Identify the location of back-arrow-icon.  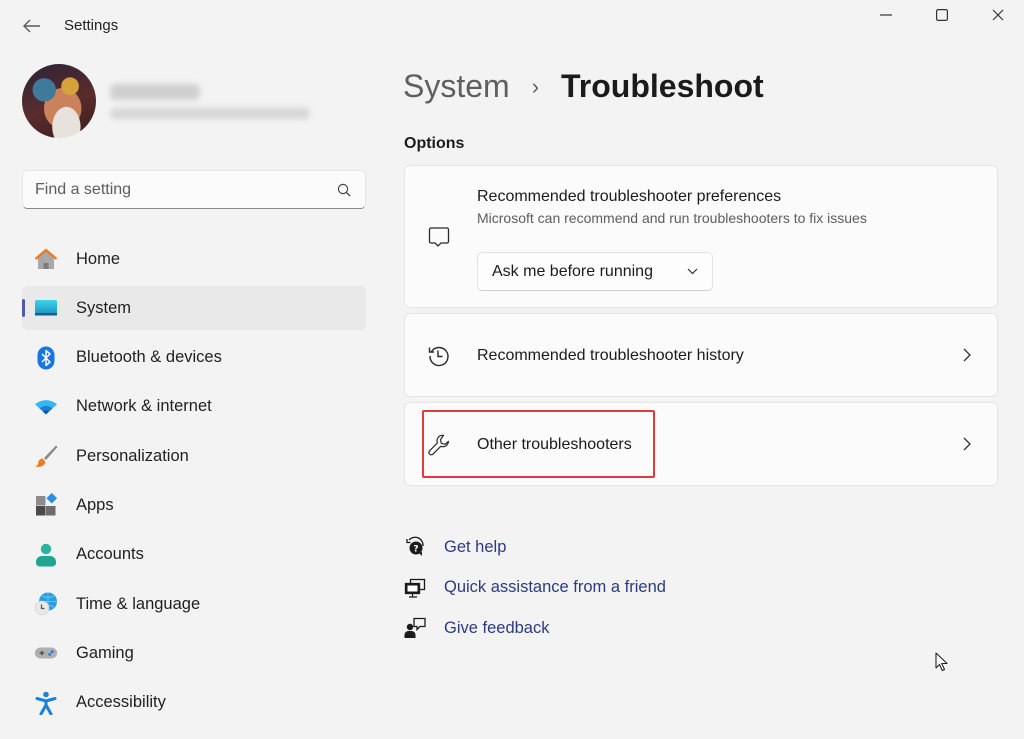
(31, 26).